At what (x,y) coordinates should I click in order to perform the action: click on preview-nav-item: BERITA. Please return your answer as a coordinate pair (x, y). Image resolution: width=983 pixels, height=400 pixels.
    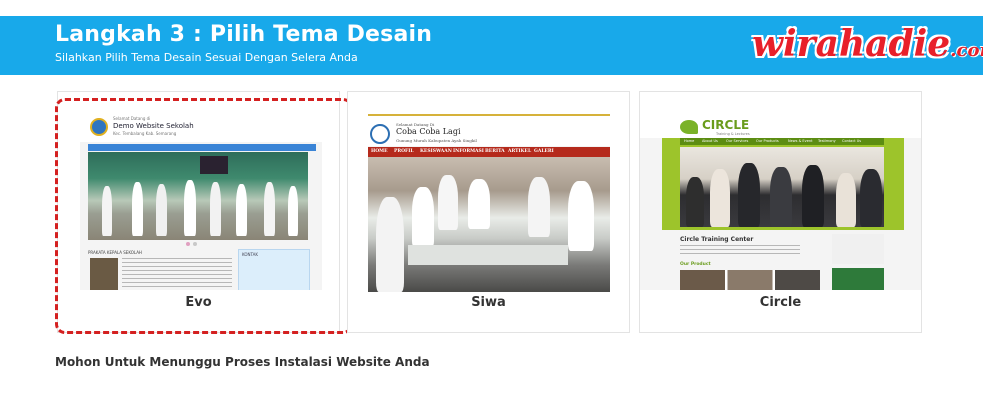
    Looking at the image, I should click on (495, 151).